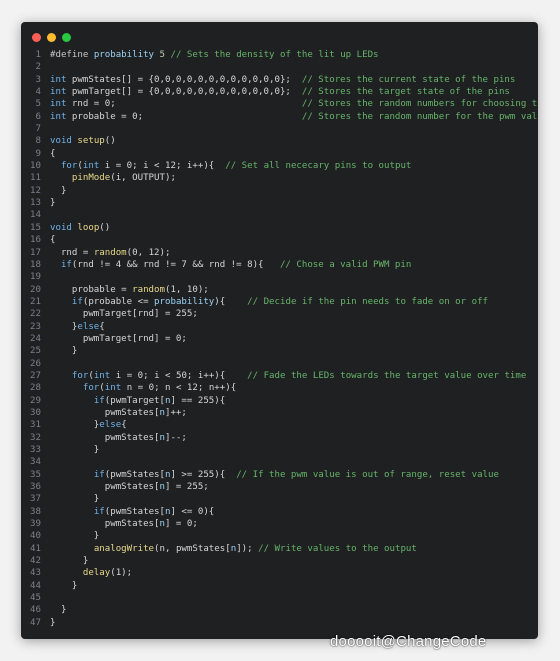 This screenshot has width=560, height=661. What do you see at coordinates (231, 301) in the screenshot?
I see `code-token: ){` at bounding box center [231, 301].